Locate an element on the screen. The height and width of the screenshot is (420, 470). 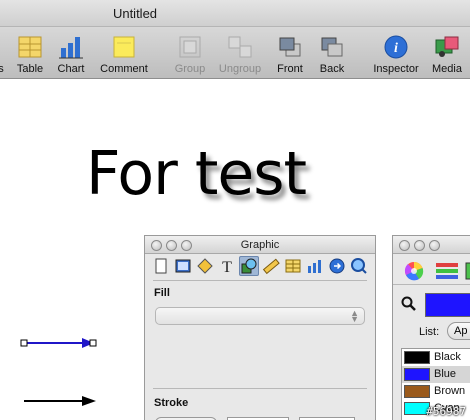
tab-metrics is located at coordinates (271, 266).